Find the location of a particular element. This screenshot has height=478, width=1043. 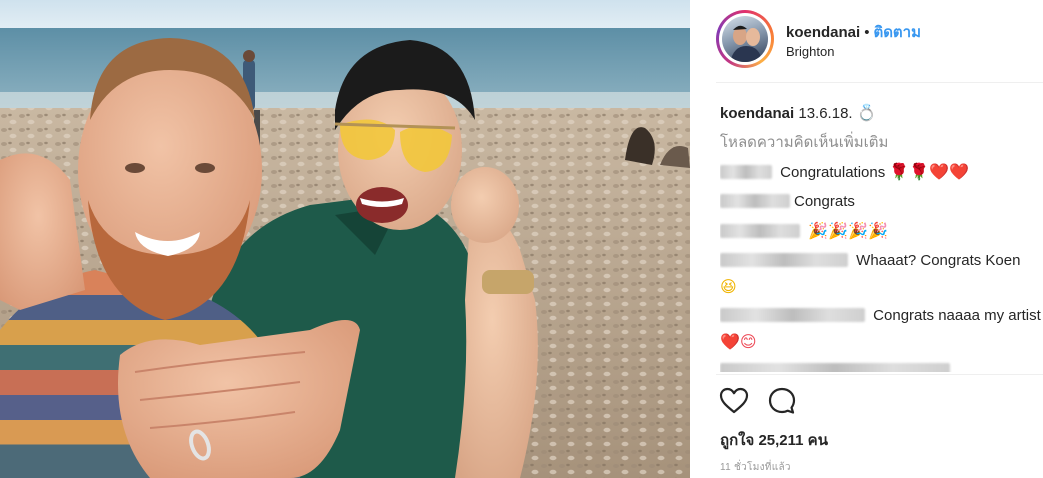

comment-text: Congratulations is located at coordinates (833, 172).